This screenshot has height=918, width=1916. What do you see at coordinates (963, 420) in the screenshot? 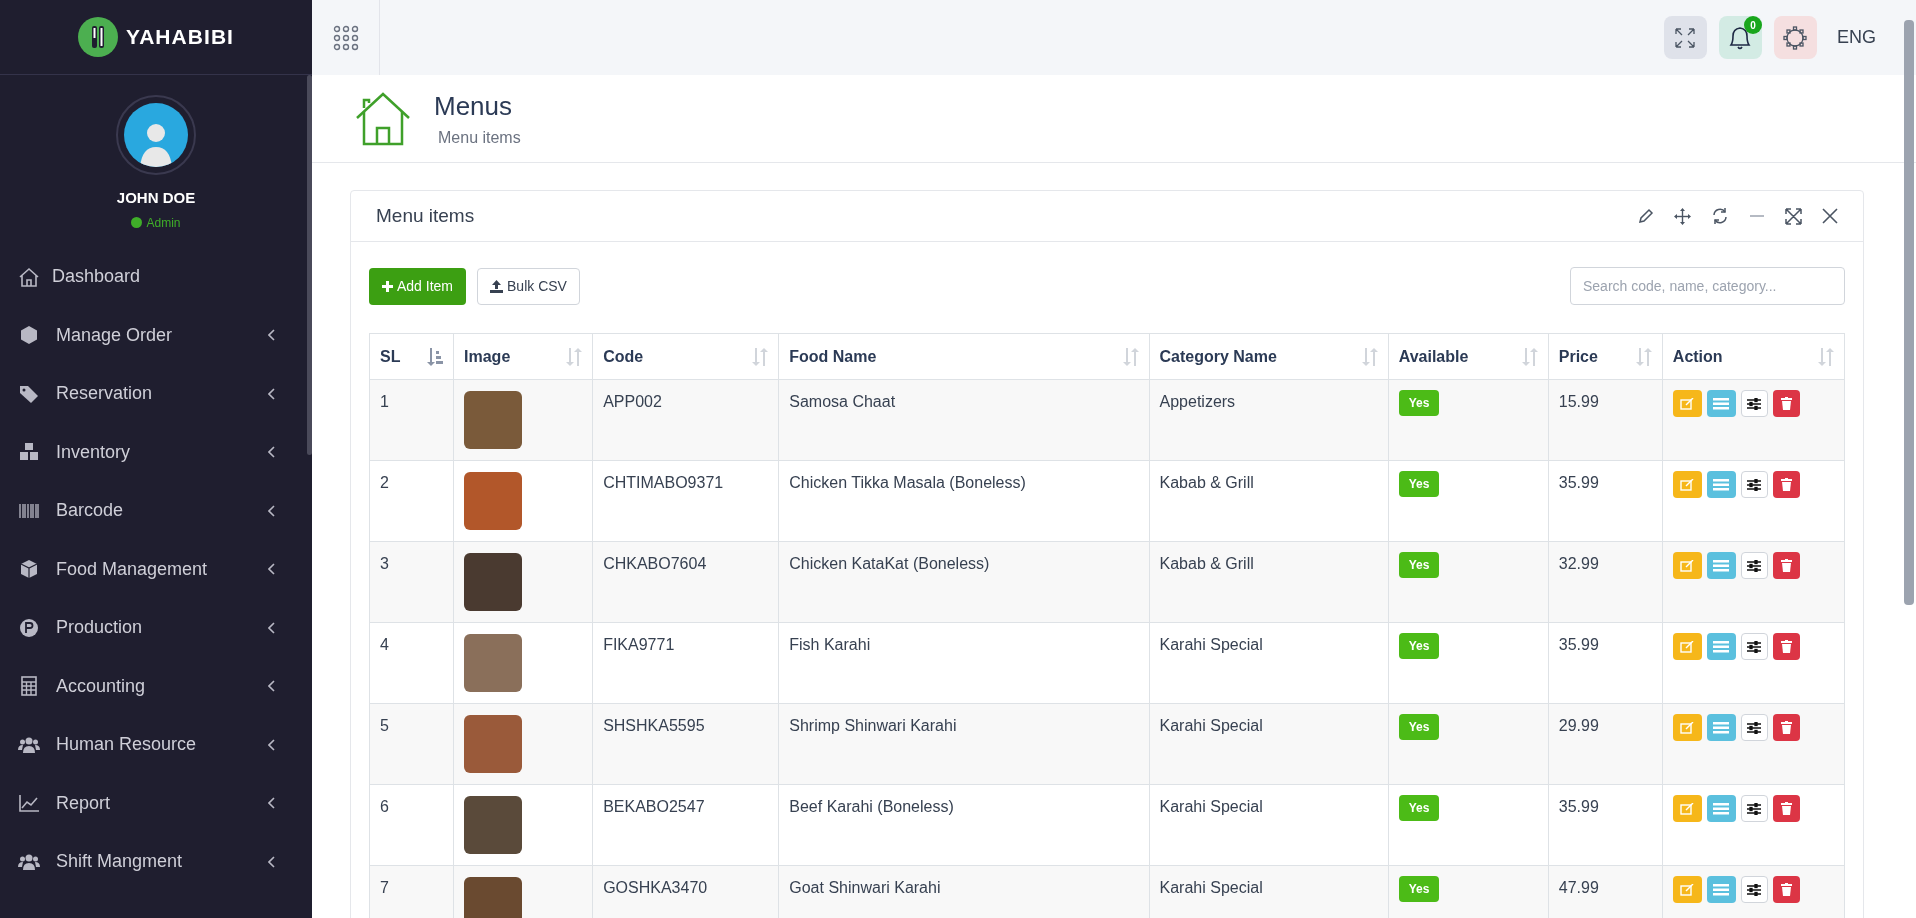
I see `table-cell: Samosa Chaat` at bounding box center [963, 420].